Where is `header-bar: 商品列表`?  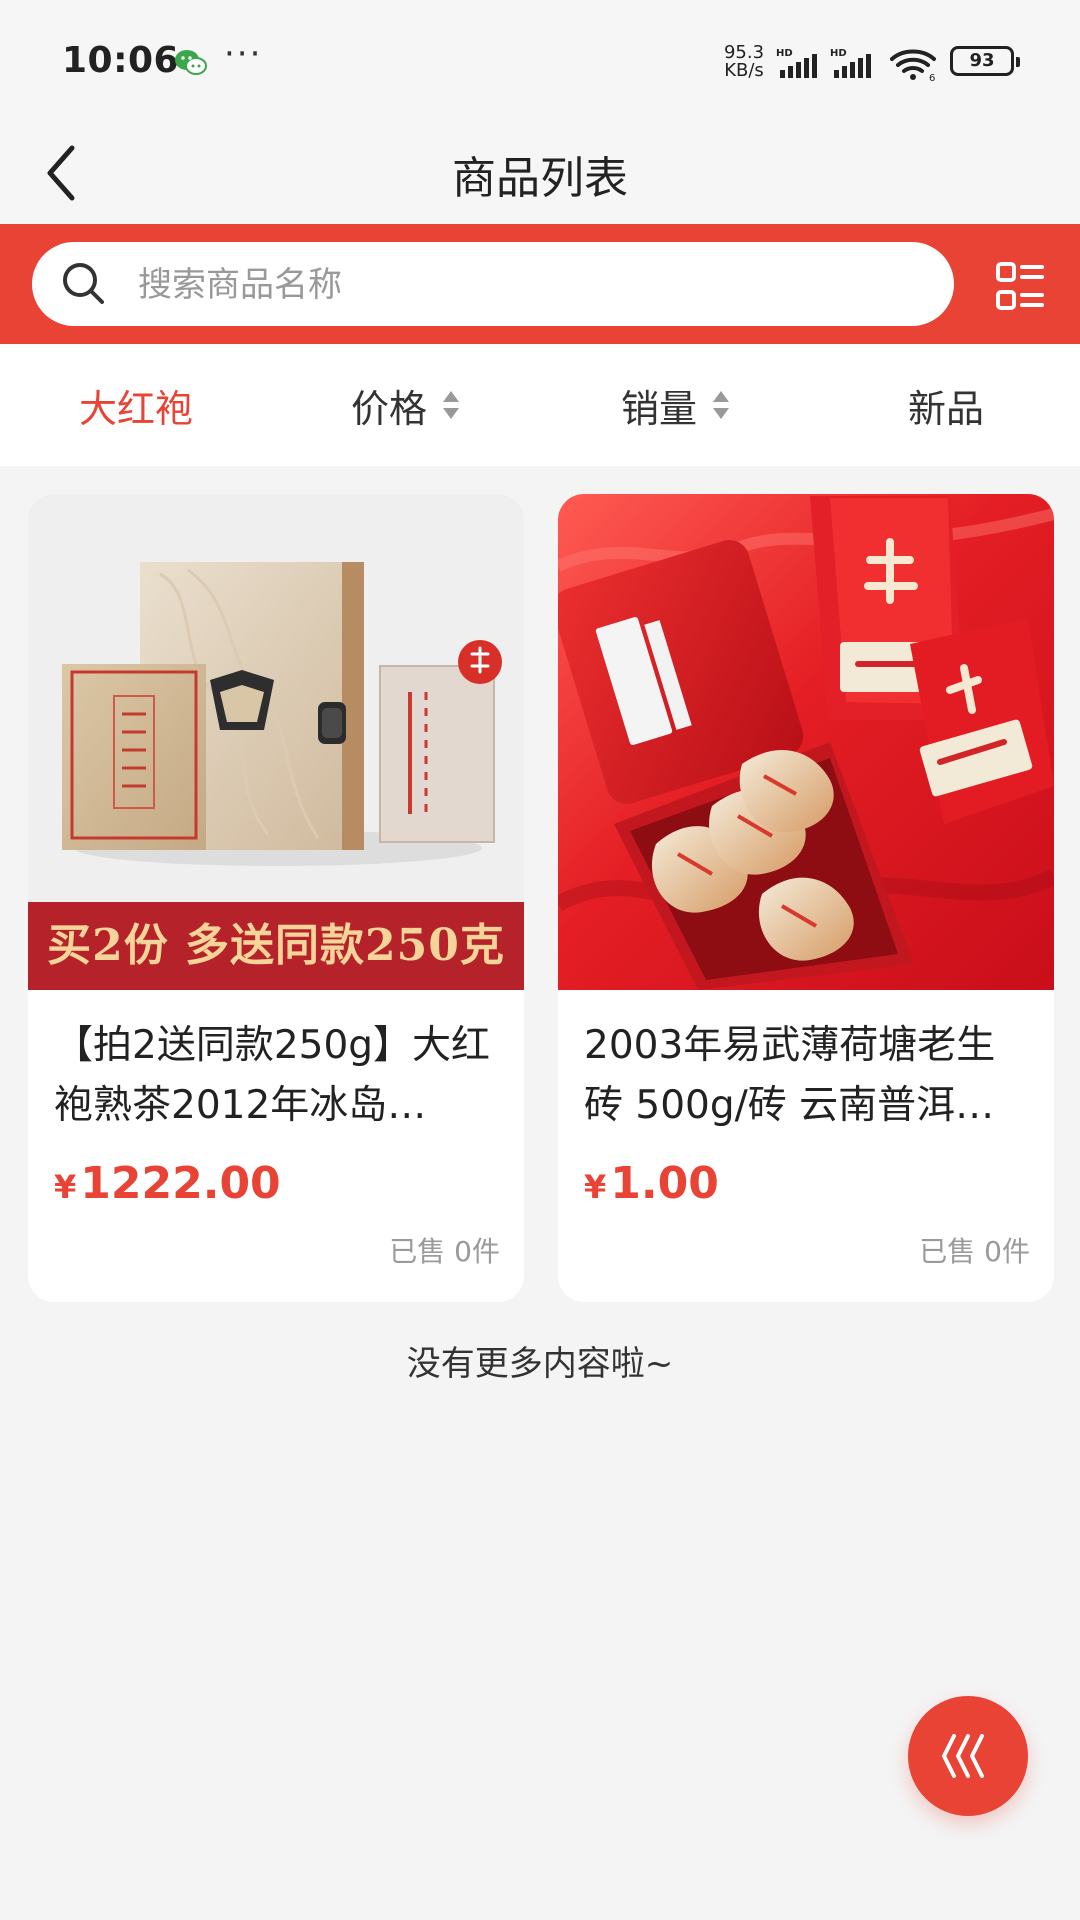
header-bar: 商品列表 is located at coordinates (540, 176).